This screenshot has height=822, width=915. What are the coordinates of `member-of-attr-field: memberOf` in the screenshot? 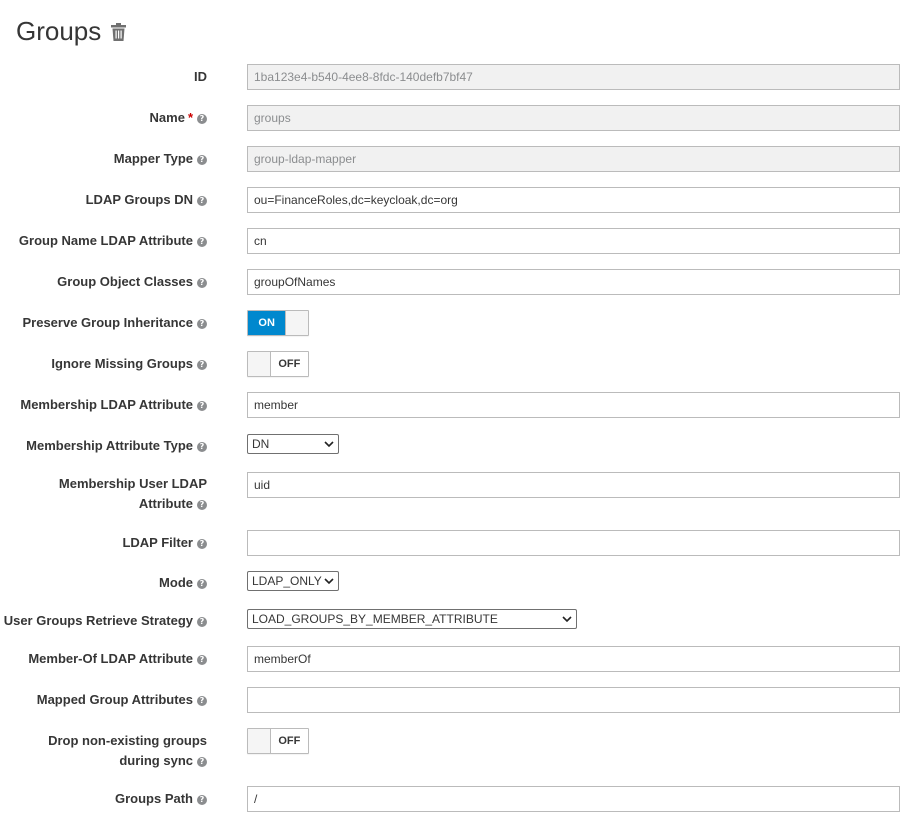 It's located at (573, 659).